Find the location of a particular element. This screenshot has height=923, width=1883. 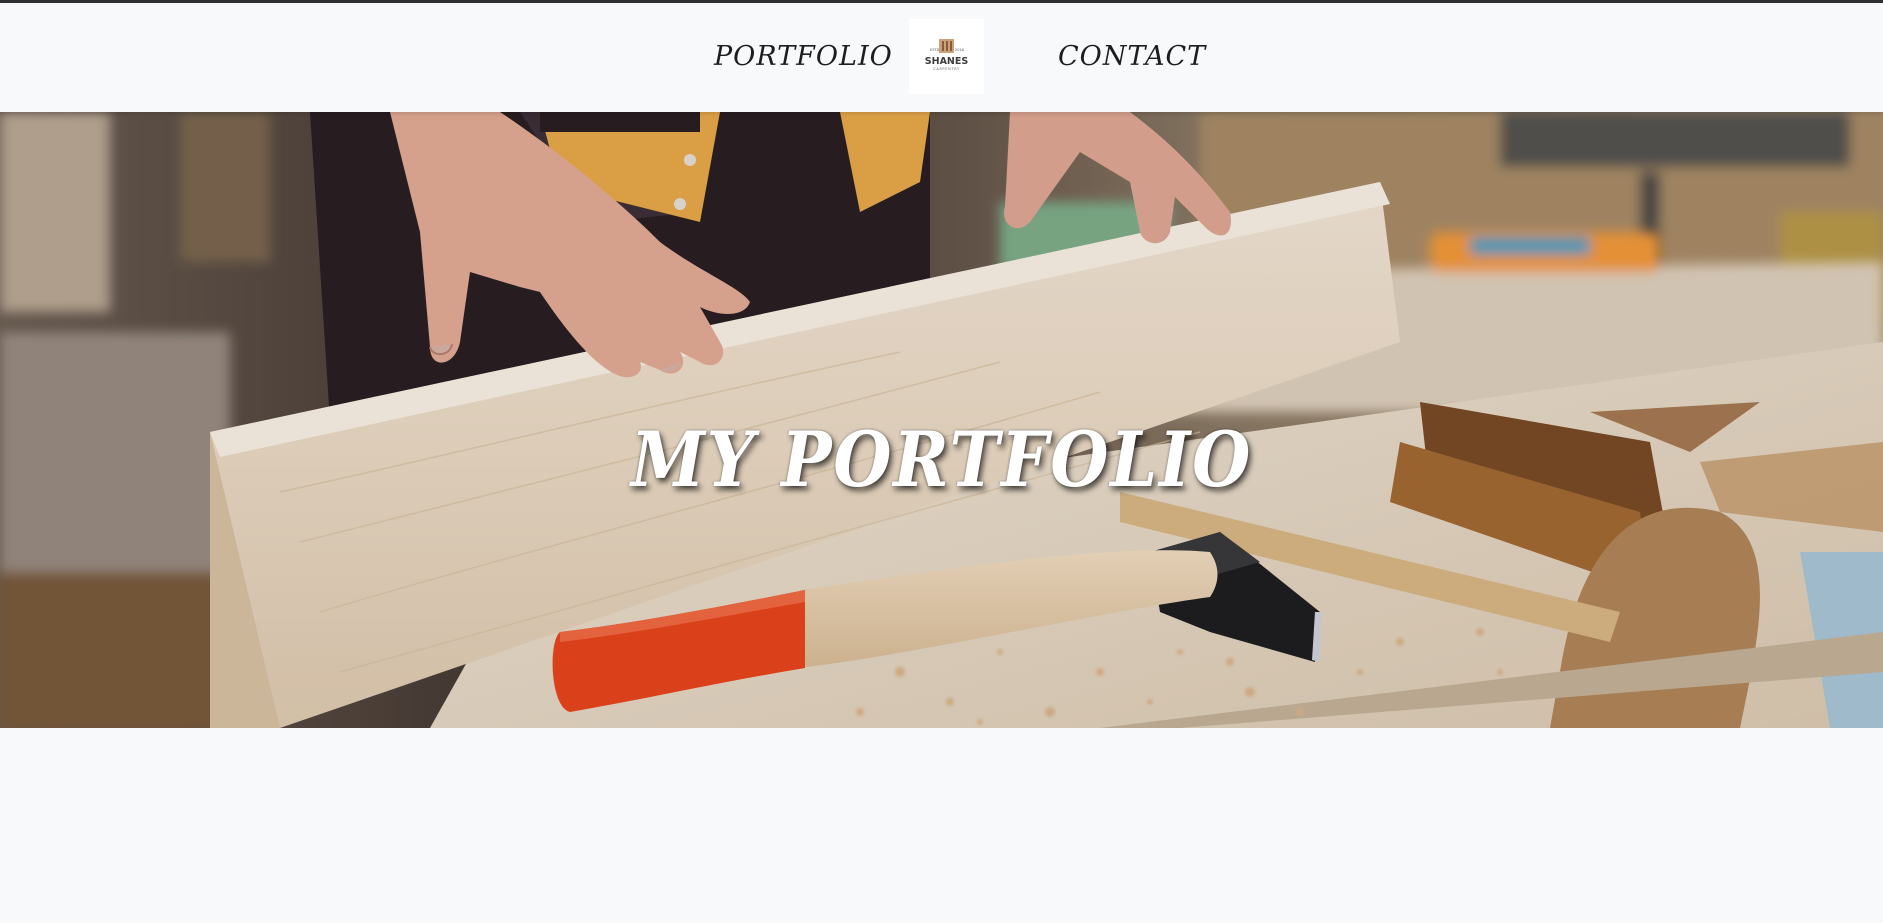

logo-name: SHANES is located at coordinates (947, 61).